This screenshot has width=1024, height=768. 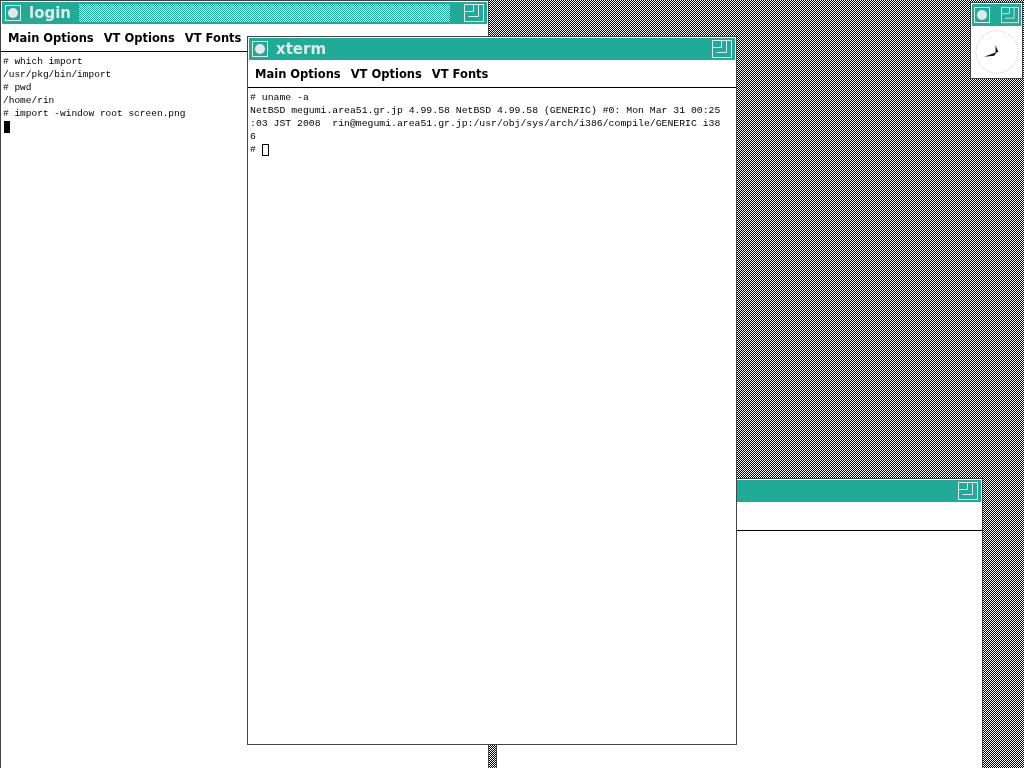 I want to click on window-title: xterm, so click(x=301, y=49).